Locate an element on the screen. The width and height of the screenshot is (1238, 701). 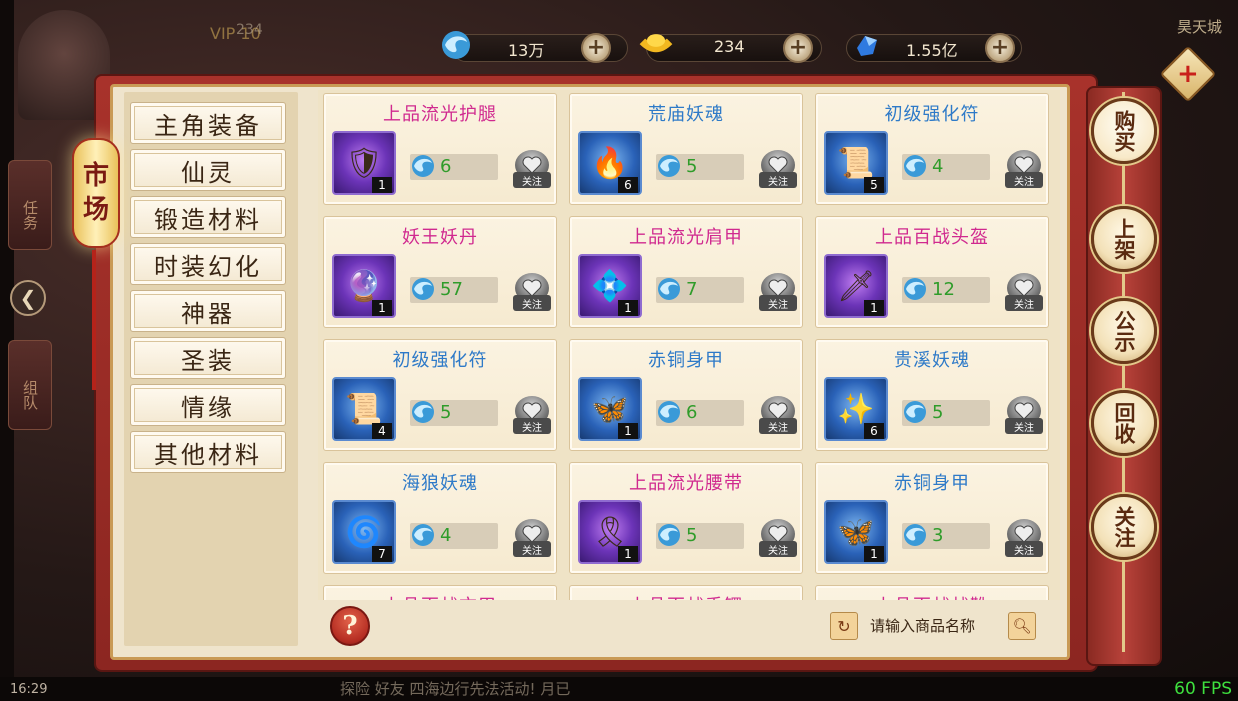
item-price: 12 is located at coordinates (943, 289).